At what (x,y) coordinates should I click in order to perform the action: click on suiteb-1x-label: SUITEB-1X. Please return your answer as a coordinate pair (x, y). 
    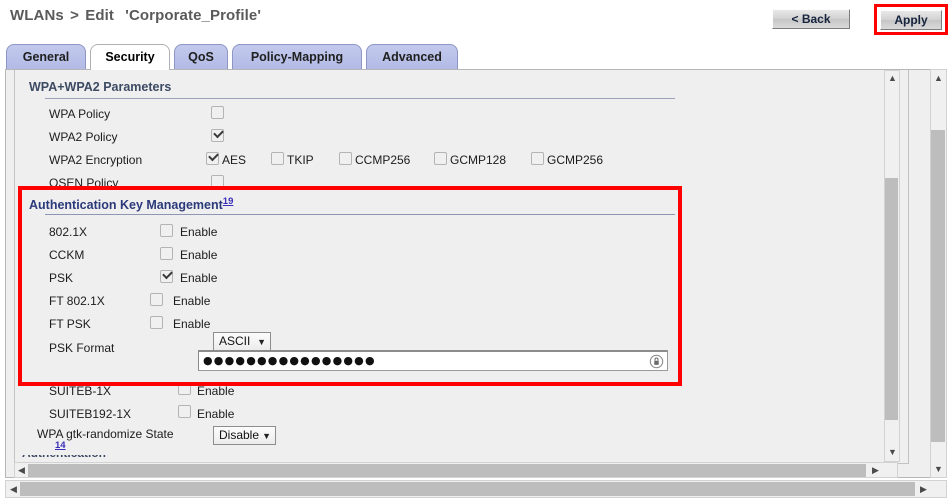
    Looking at the image, I should click on (80, 391).